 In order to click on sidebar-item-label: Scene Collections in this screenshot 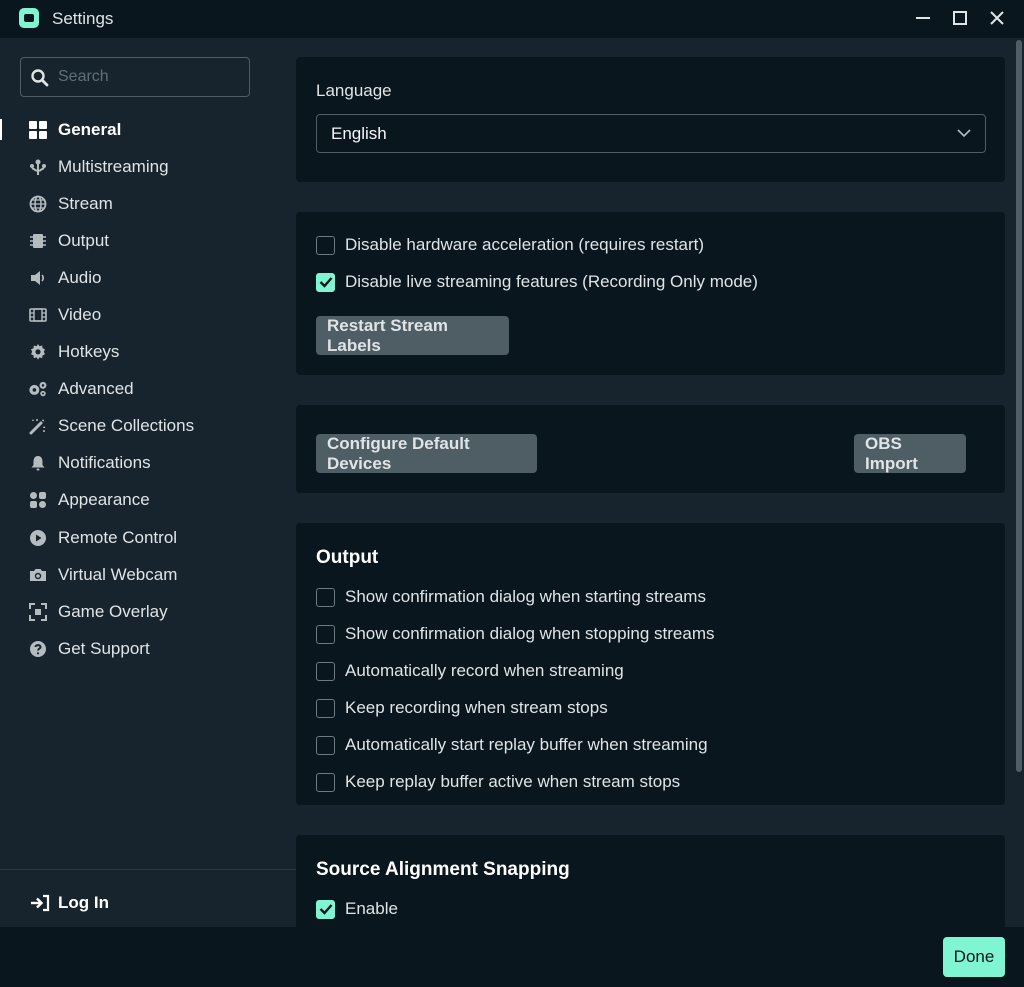, I will do `click(126, 426)`.